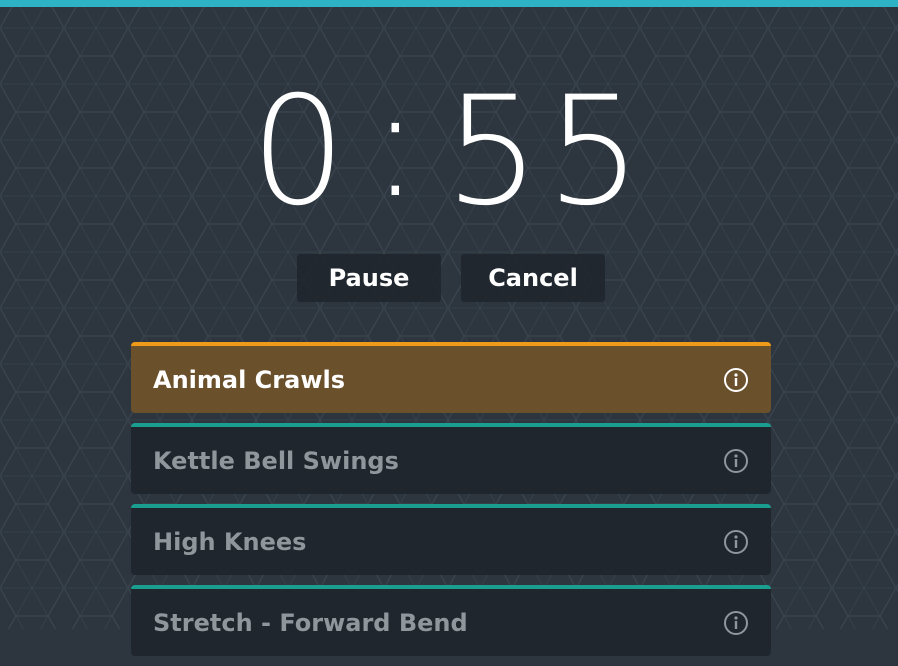 The width and height of the screenshot is (898, 666). I want to click on cancel-button: Cancel, so click(533, 278).